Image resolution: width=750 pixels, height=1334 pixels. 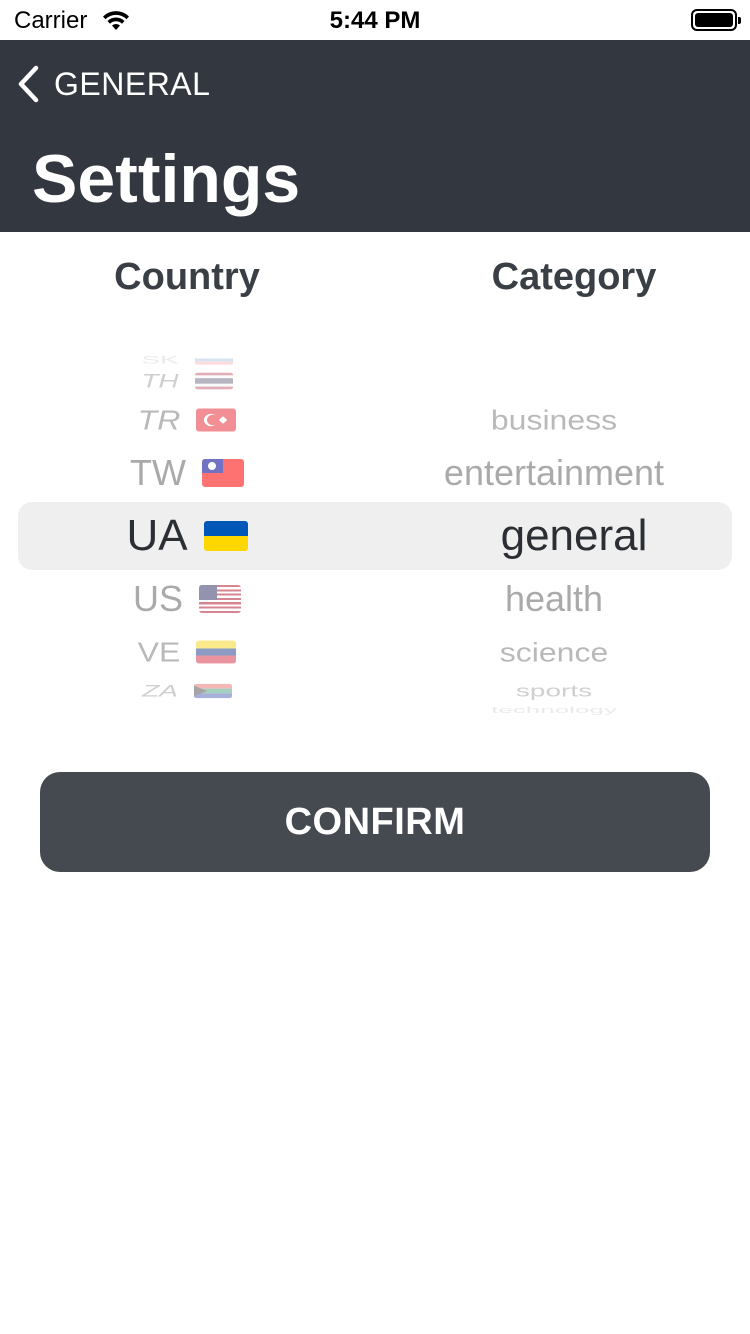 What do you see at coordinates (375, 473) in the screenshot?
I see `category-row: entertainment` at bounding box center [375, 473].